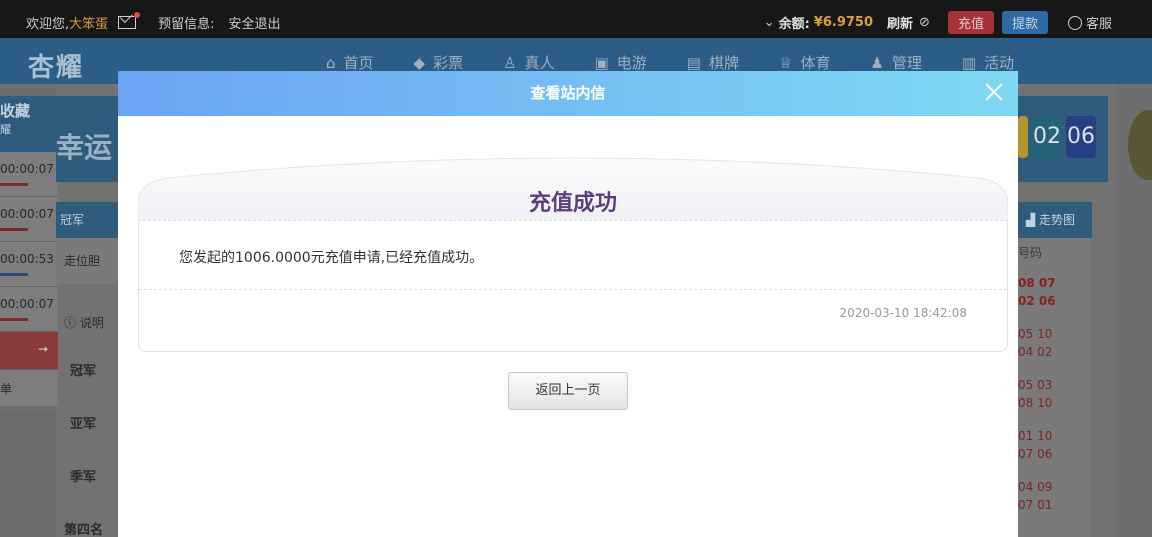 The width and height of the screenshot is (1152, 537). What do you see at coordinates (1037, 283) in the screenshot?
I see `trend-value: 08 07` at bounding box center [1037, 283].